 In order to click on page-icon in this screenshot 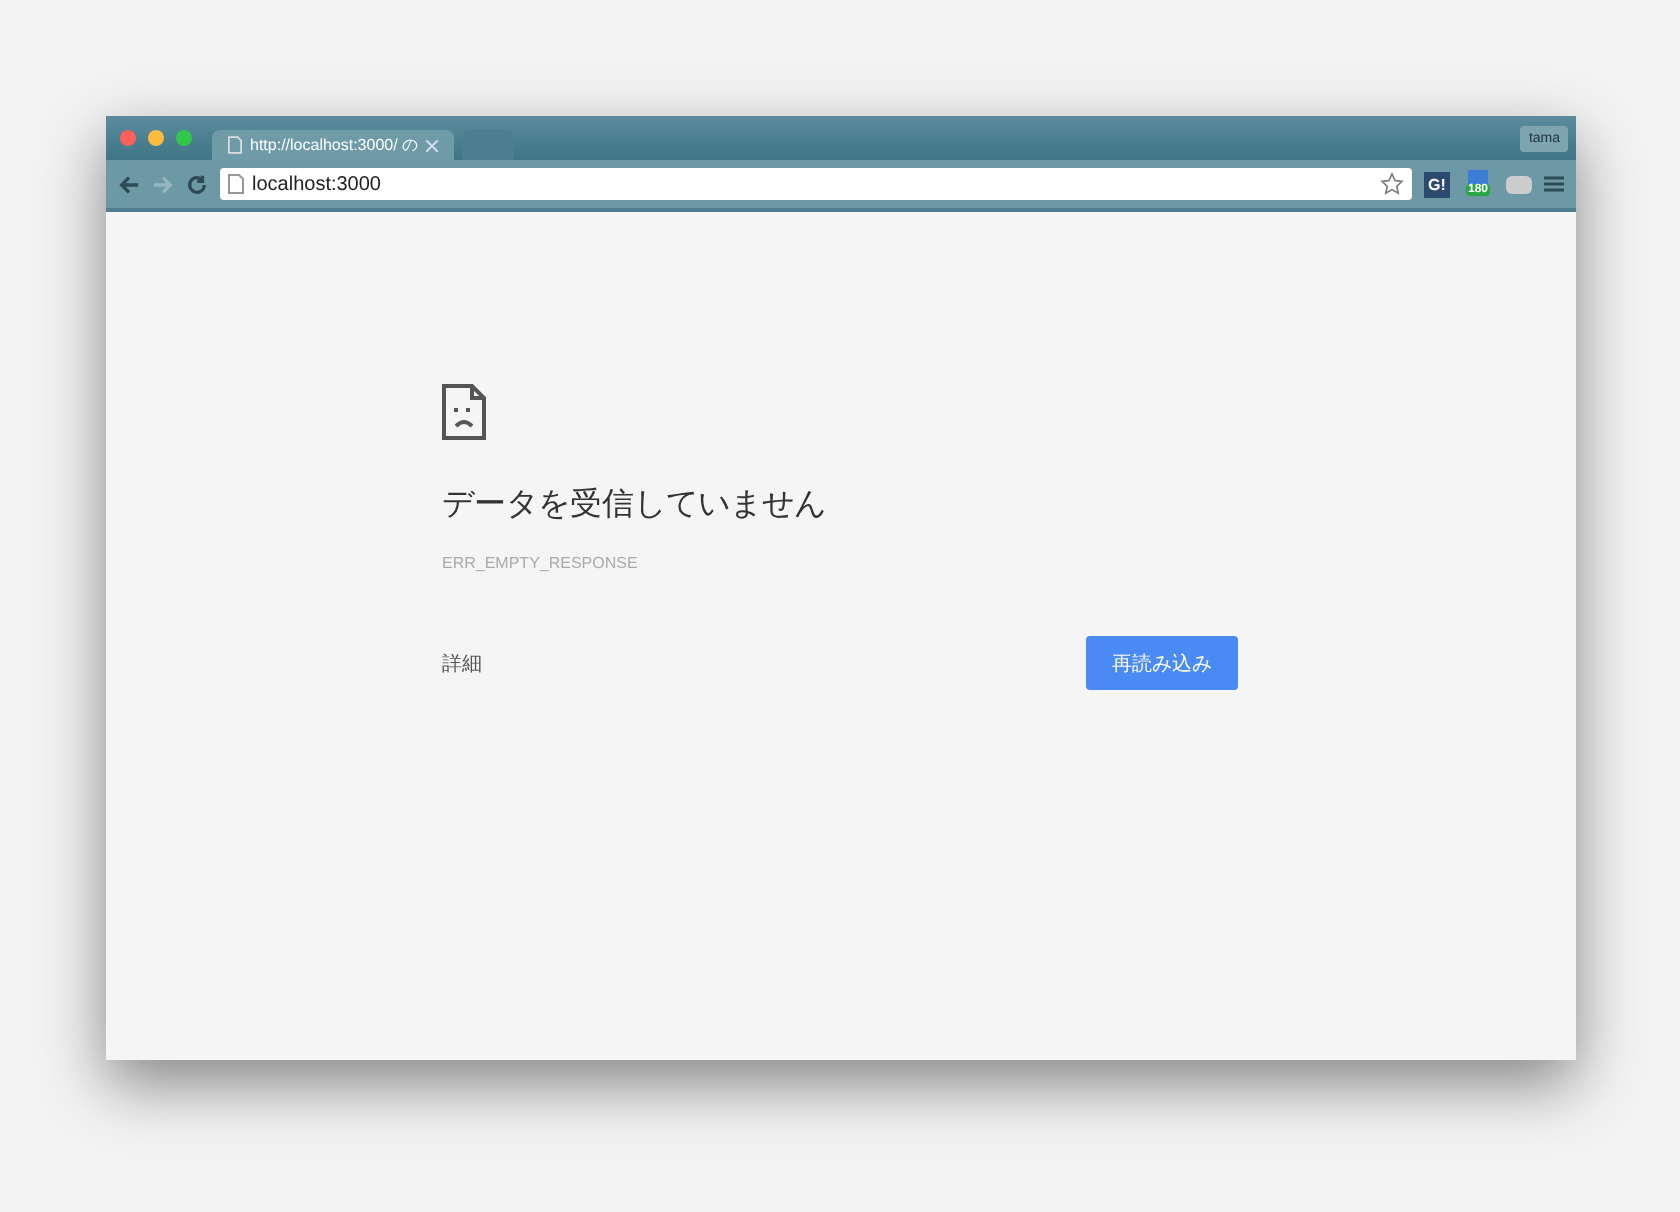, I will do `click(235, 145)`.